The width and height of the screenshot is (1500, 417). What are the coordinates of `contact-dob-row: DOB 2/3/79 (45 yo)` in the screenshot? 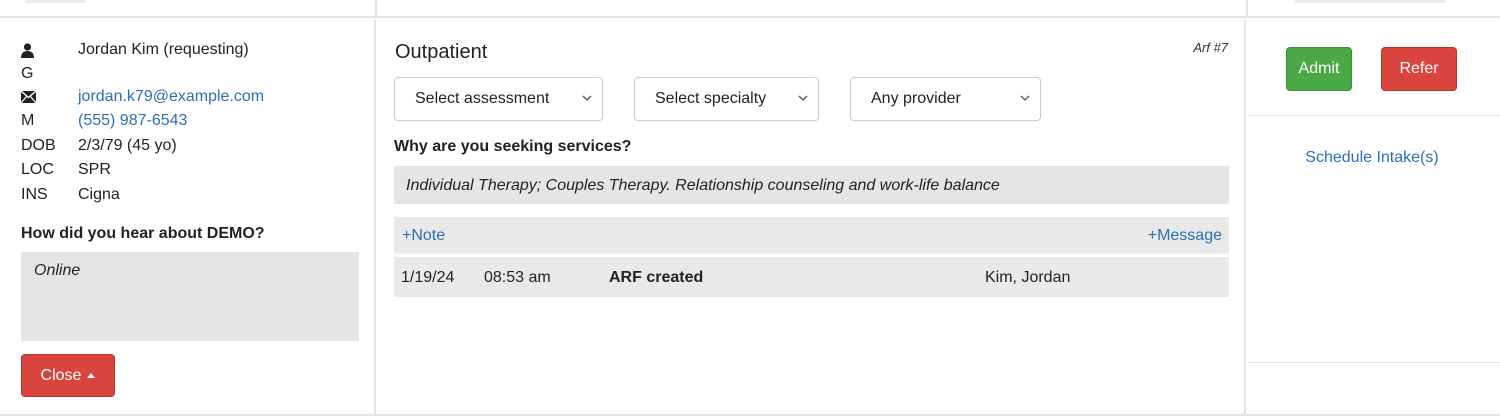 It's located at (142, 146).